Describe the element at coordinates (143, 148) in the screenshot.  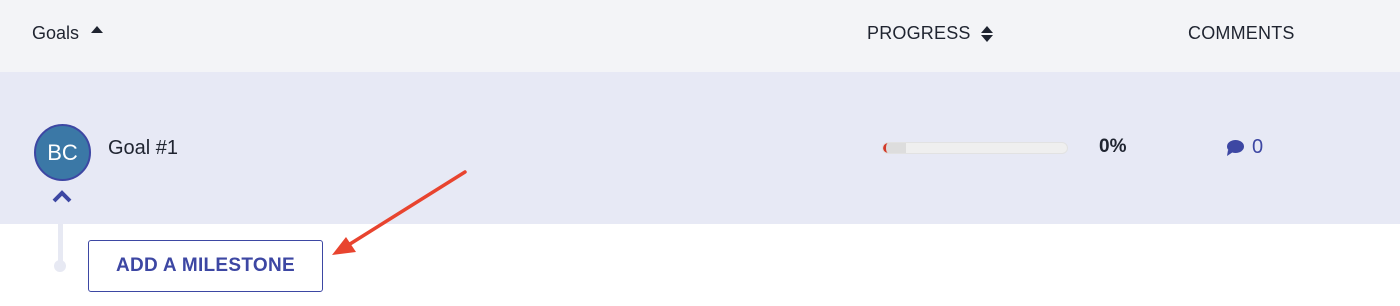
I see `goal-title: Goal #1` at that location.